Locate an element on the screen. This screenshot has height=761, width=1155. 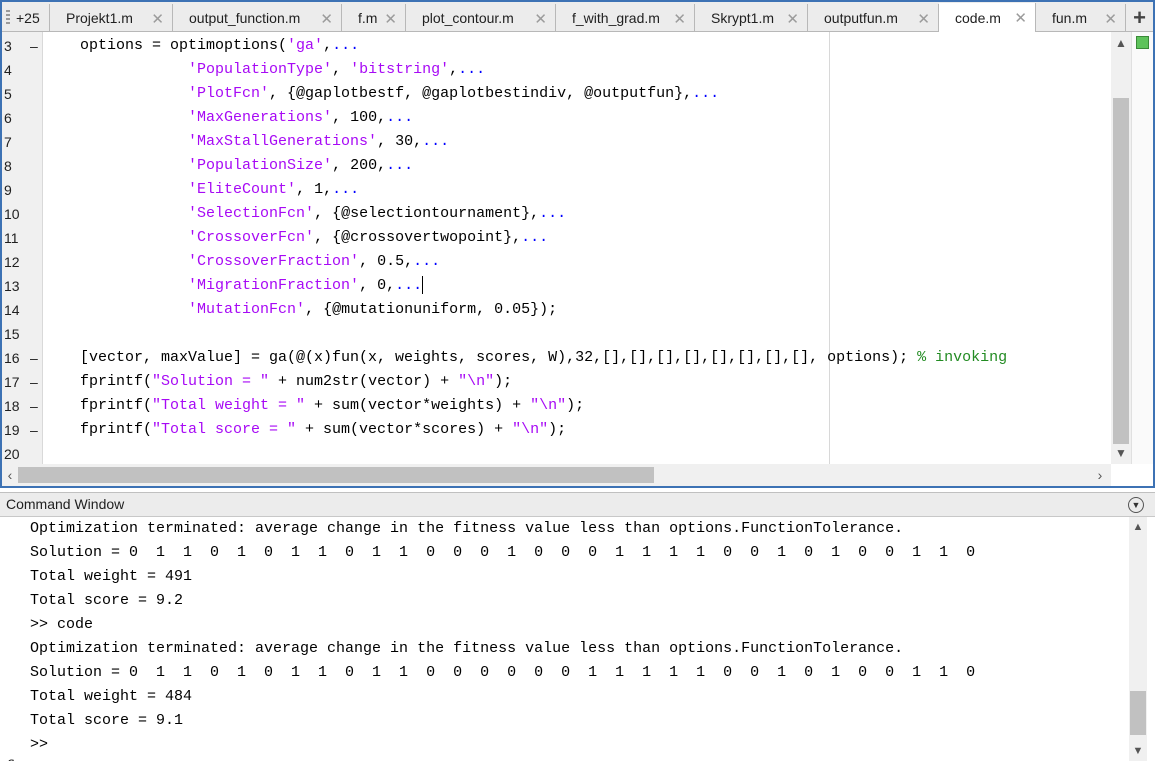
editor-vertical-scrollbar: ▲ ▼ is located at coordinates (1121, 248).